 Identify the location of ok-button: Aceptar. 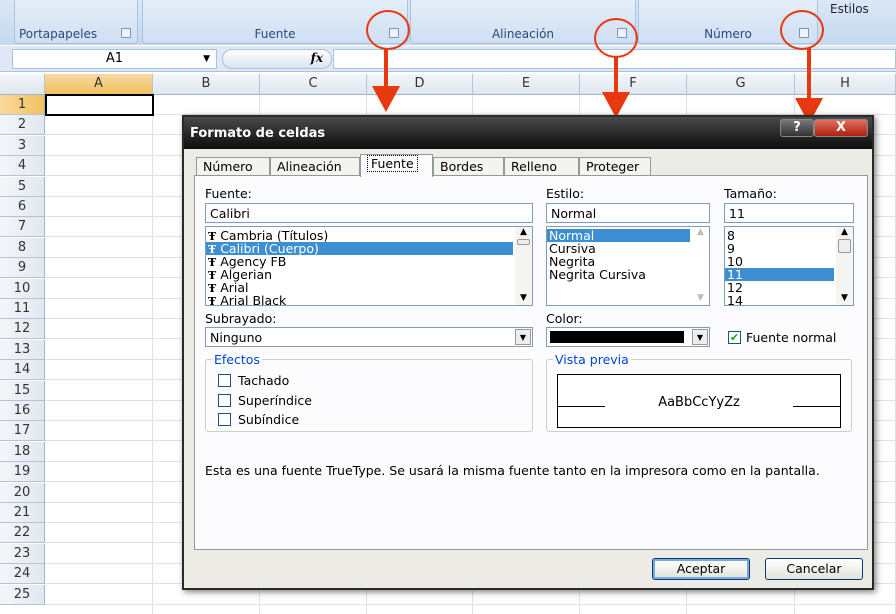
(701, 569).